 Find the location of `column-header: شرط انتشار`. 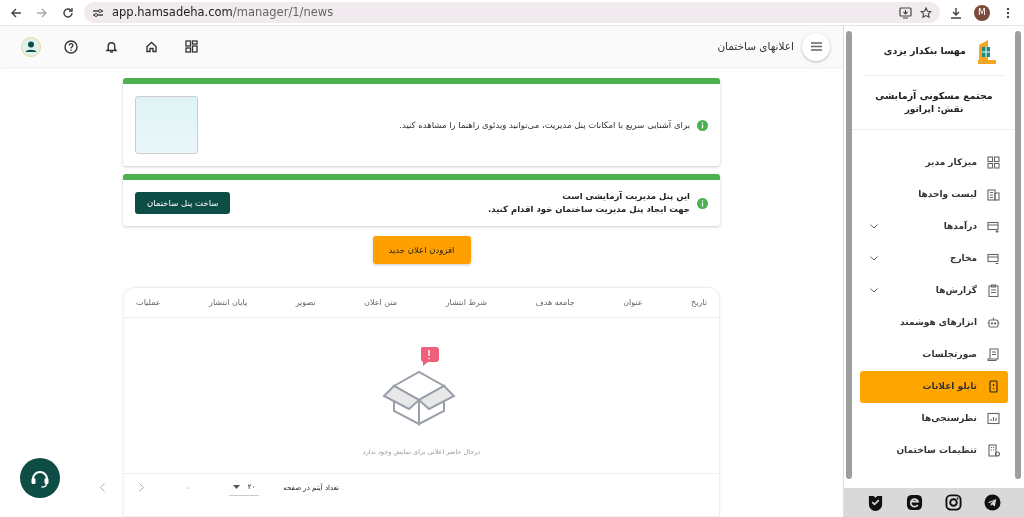

column-header: شرط انتشار is located at coordinates (466, 302).